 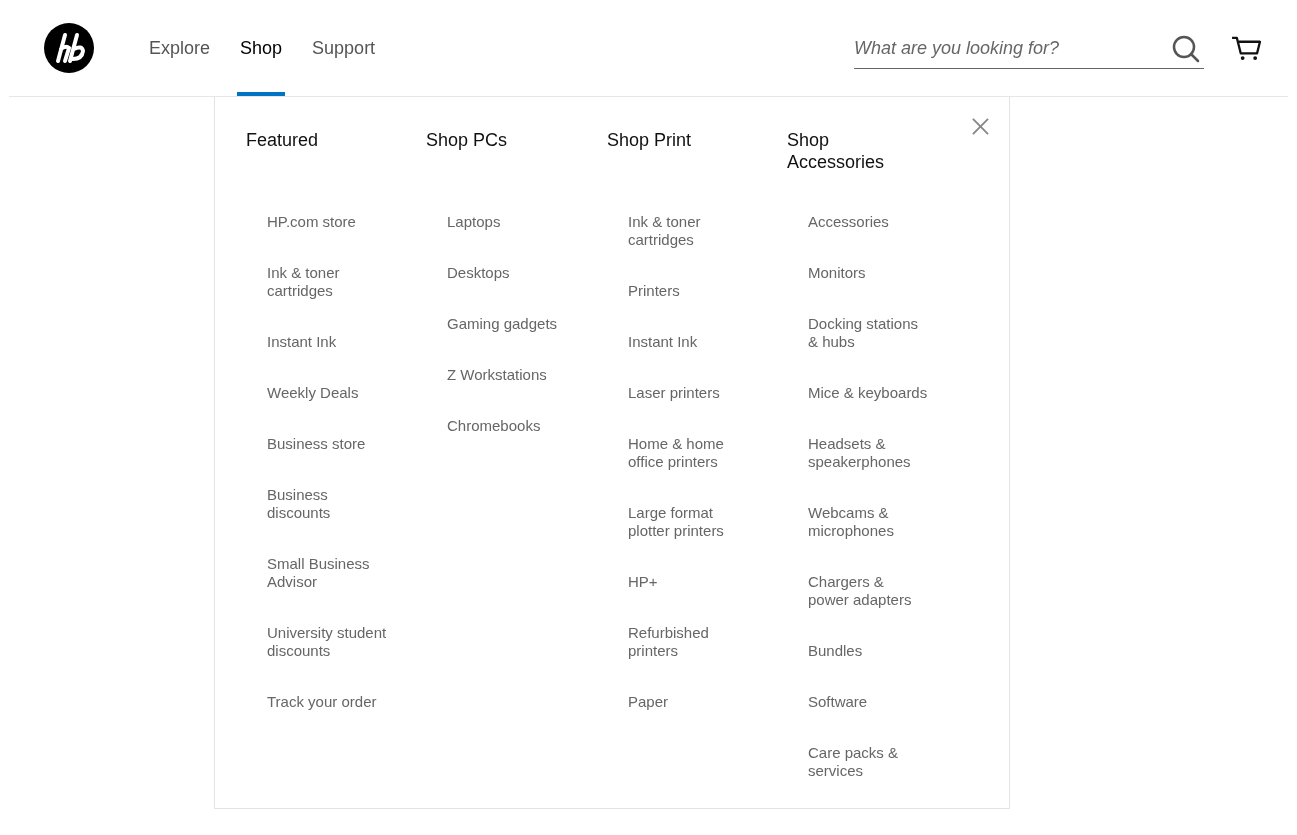 I want to click on menu-link: Headsets & speakerphones, so click(x=868, y=453).